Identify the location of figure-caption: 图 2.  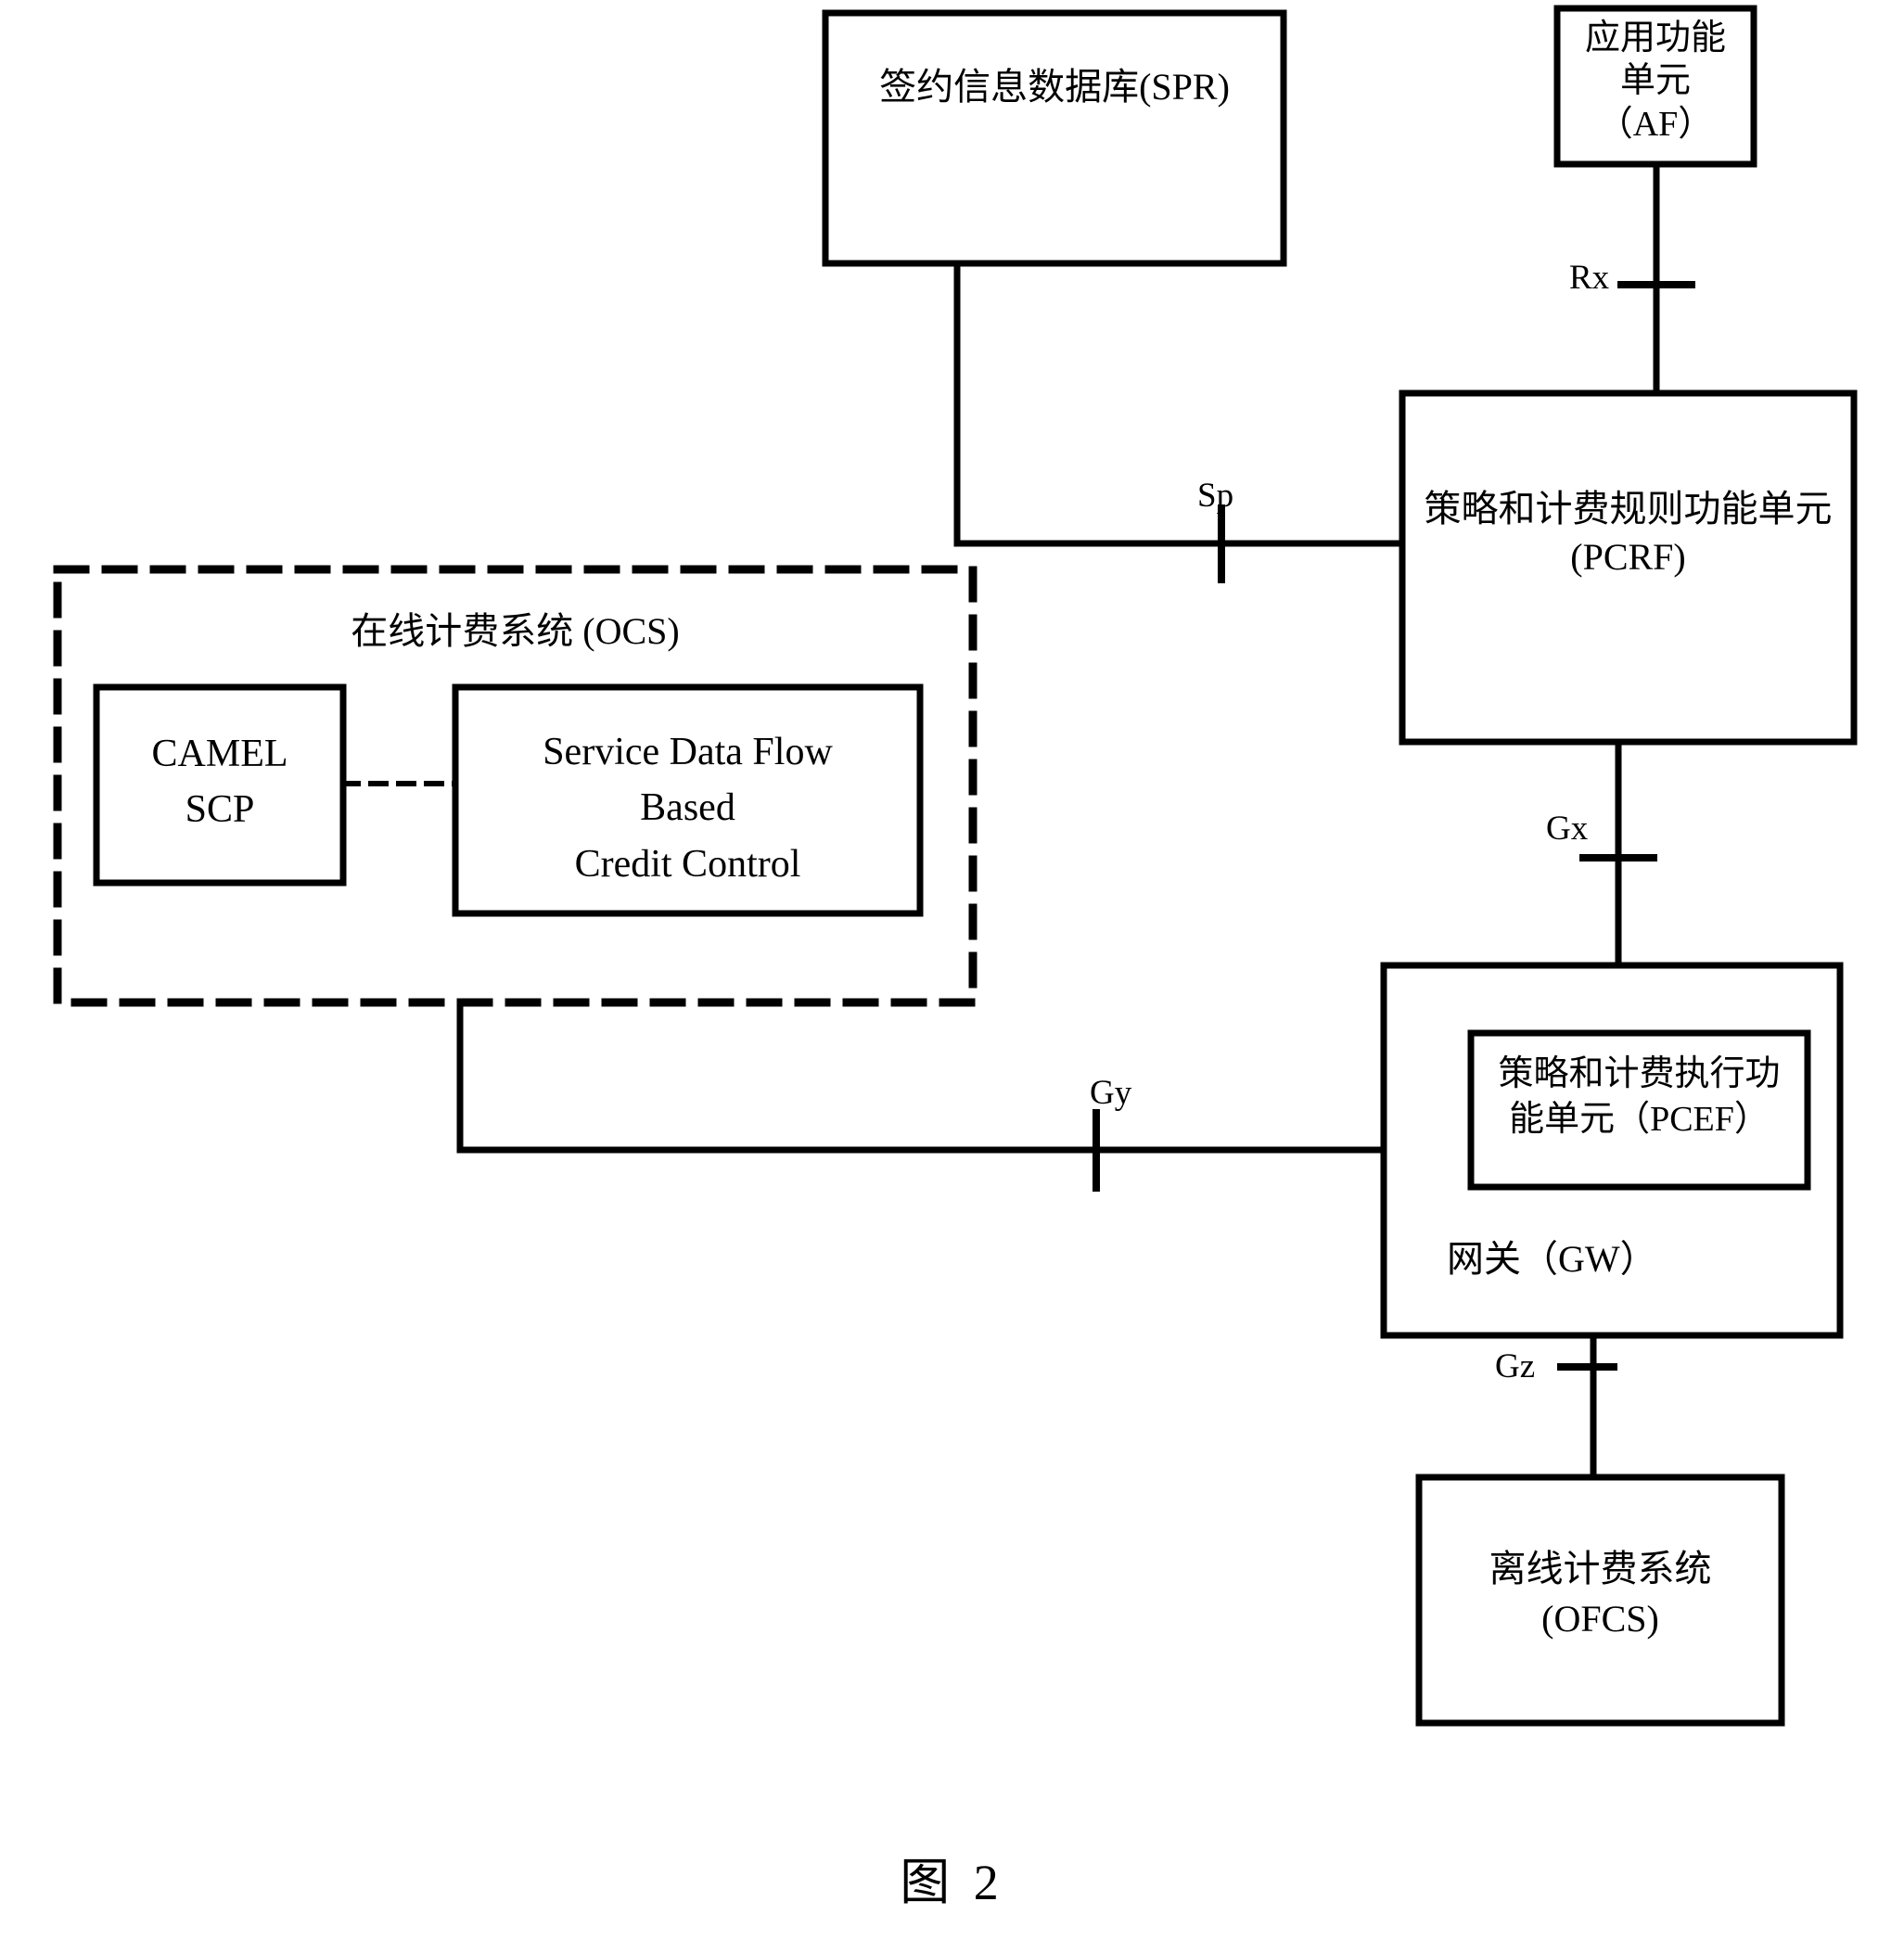
(952, 1882).